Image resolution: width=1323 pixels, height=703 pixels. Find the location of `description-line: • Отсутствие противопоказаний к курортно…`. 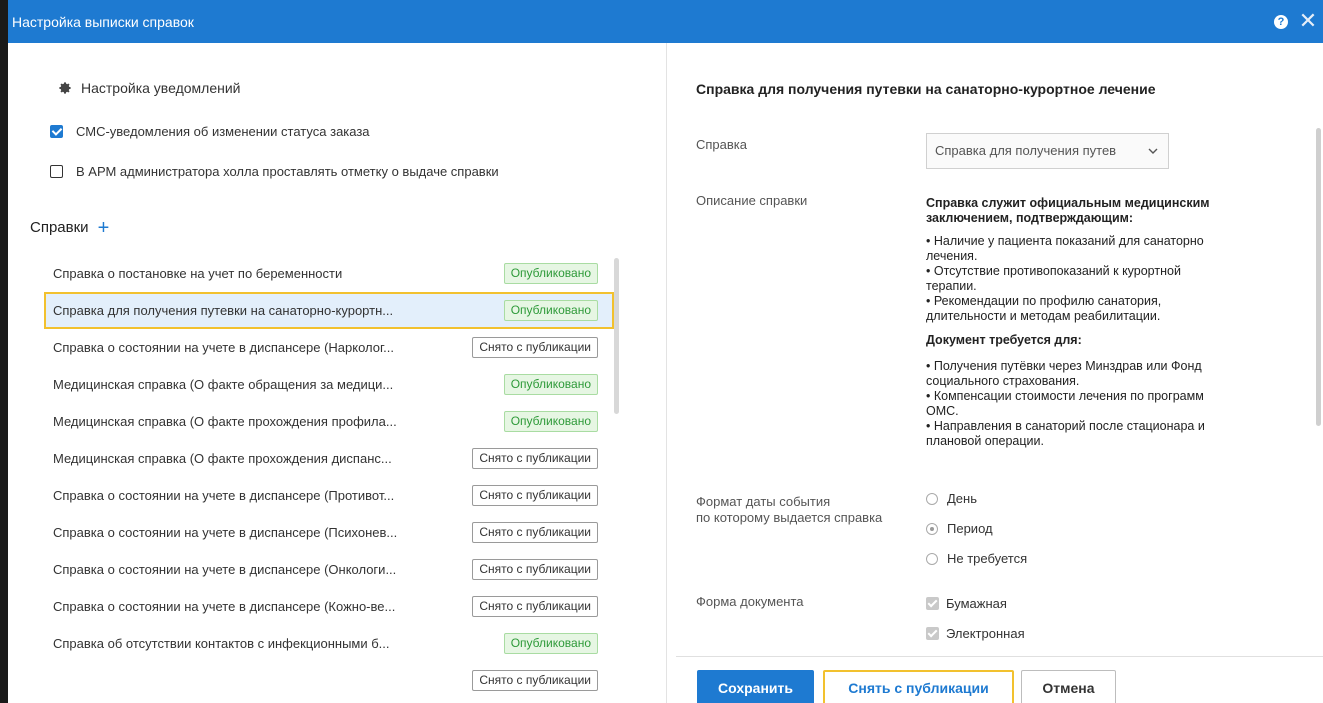

description-line: • Отсутствие противопоказаний к курортно… is located at coordinates (1053, 271).